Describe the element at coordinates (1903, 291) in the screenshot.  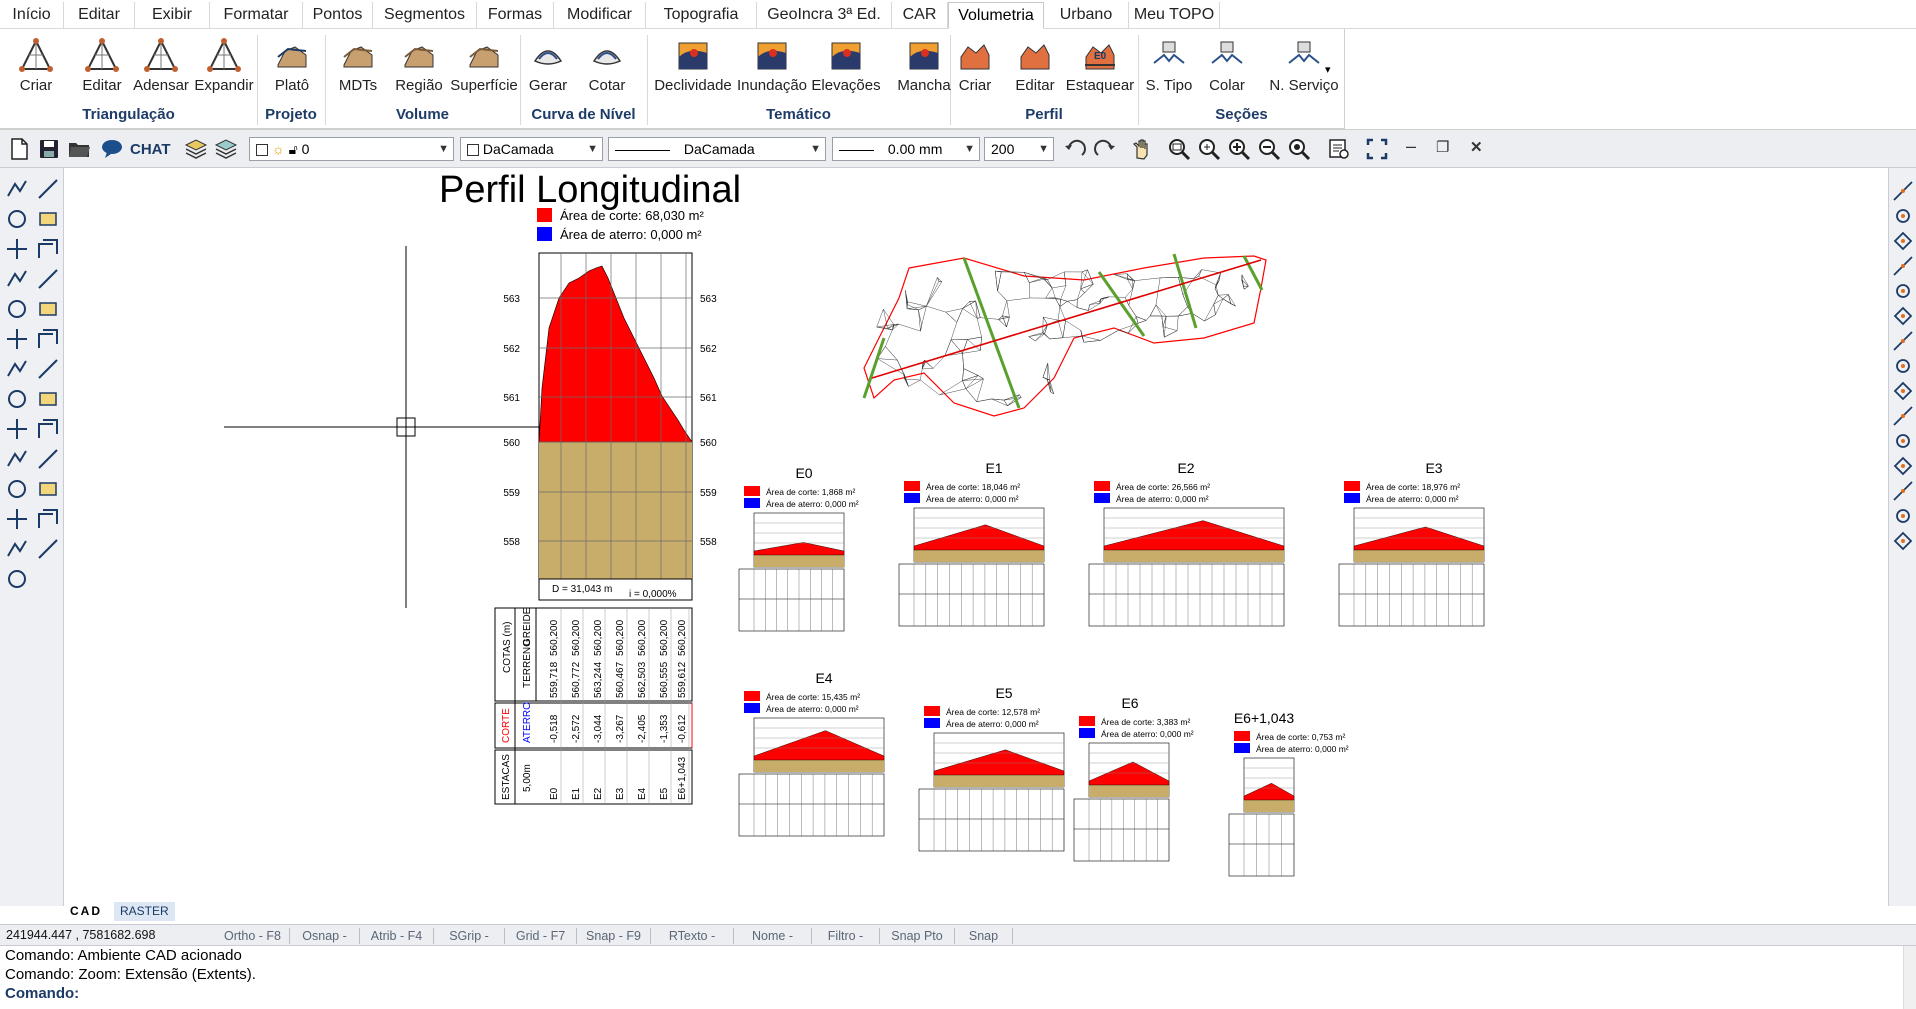
I see `snap-apparent-icon` at that location.